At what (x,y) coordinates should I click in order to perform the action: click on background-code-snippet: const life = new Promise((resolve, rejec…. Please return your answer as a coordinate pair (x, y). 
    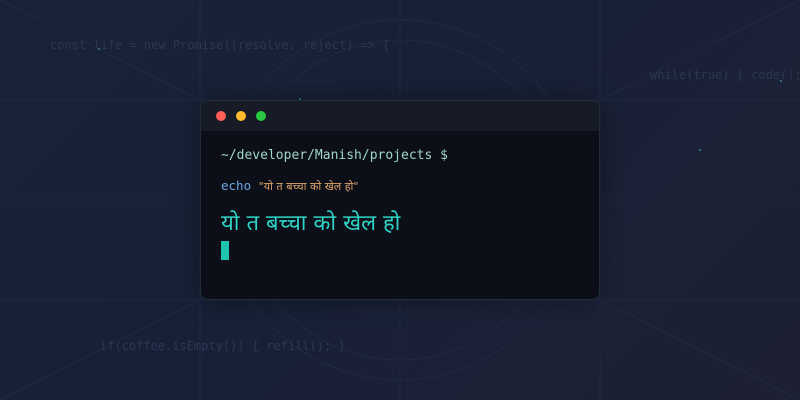
    Looking at the image, I should click on (220, 45).